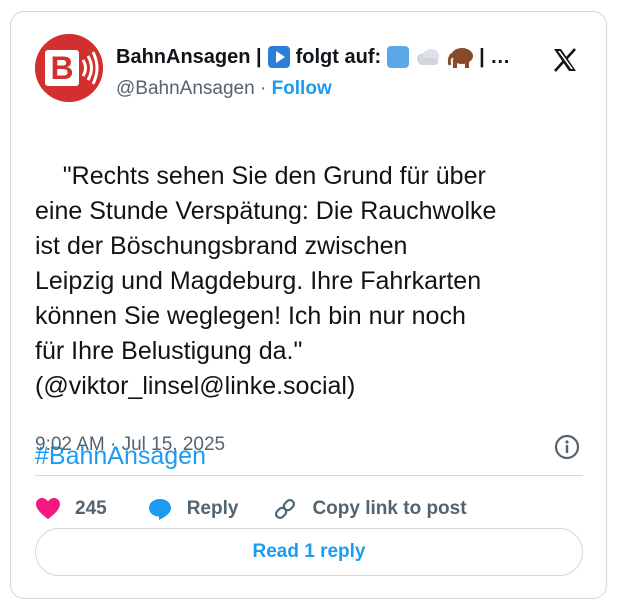 The height and width of the screenshot is (610, 620). Describe the element at coordinates (461, 58) in the screenshot. I see `mammoth-icon` at that location.